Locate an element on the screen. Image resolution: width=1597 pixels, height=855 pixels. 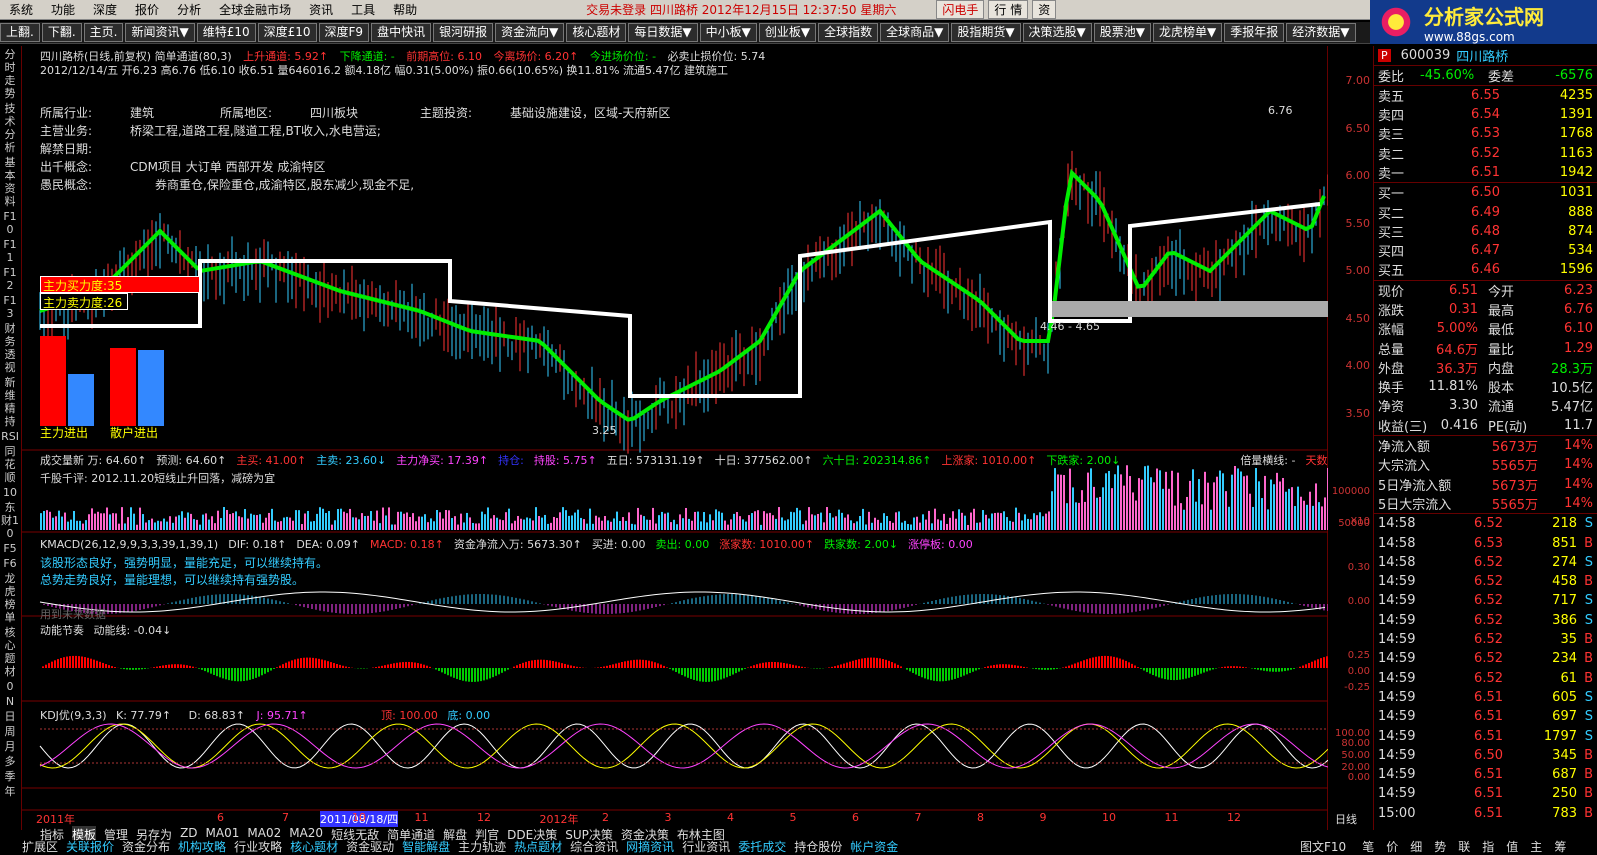
toolbar-button: 每日数据▼ is located at coordinates (663, 32).